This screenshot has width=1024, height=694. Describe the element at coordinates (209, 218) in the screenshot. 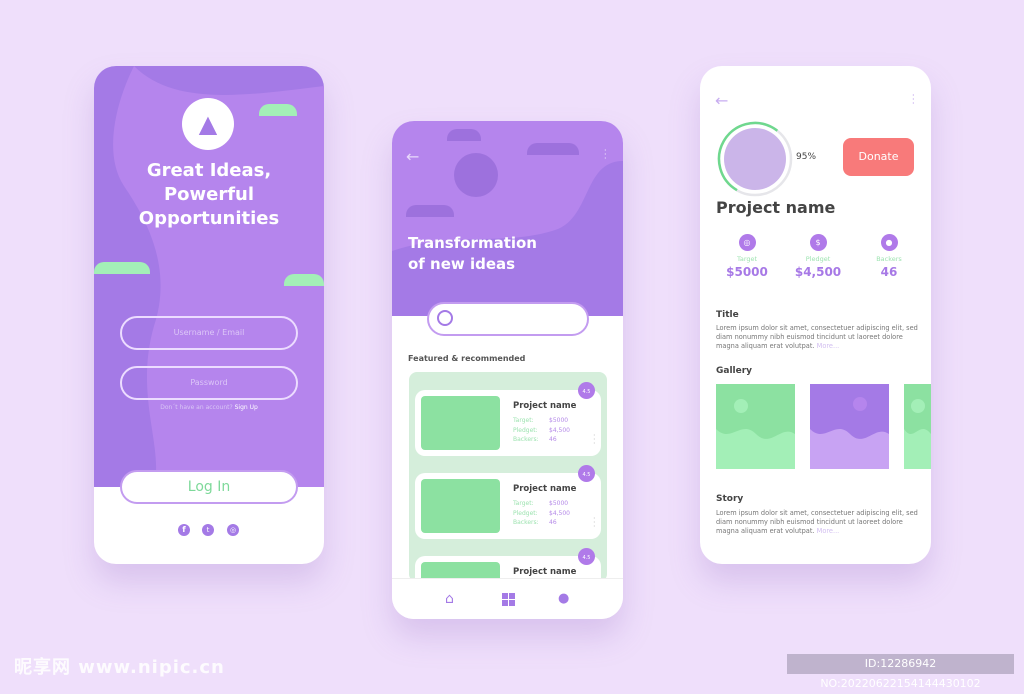

I see `title-line: Opportunities` at that location.